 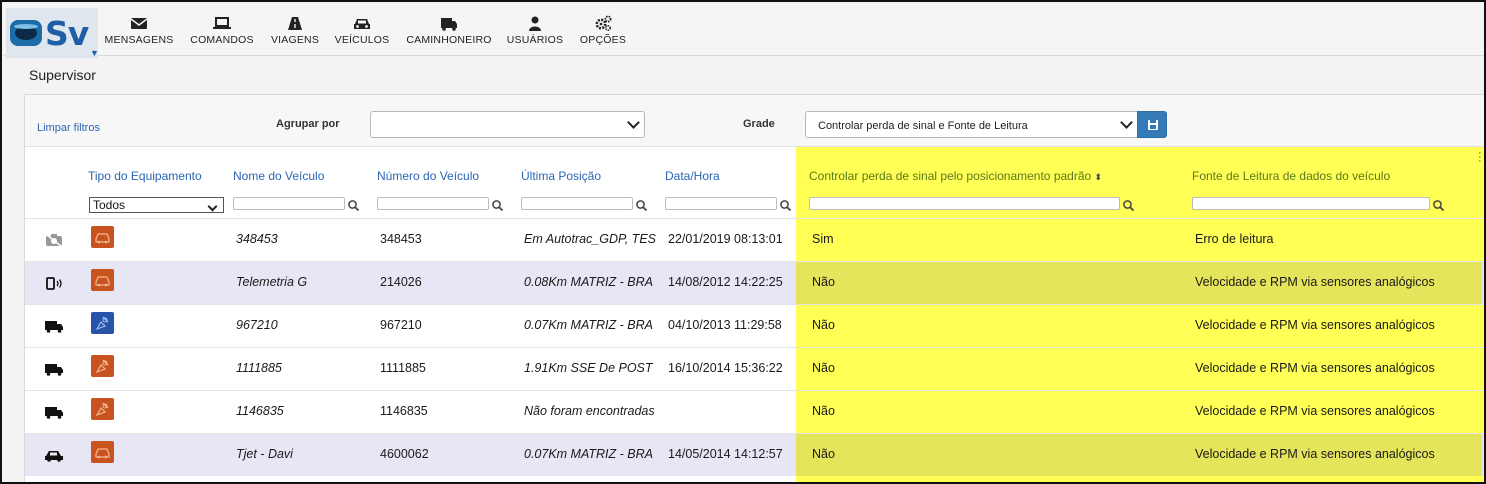 I want to click on logo-text: Sv, so click(x=67, y=33).